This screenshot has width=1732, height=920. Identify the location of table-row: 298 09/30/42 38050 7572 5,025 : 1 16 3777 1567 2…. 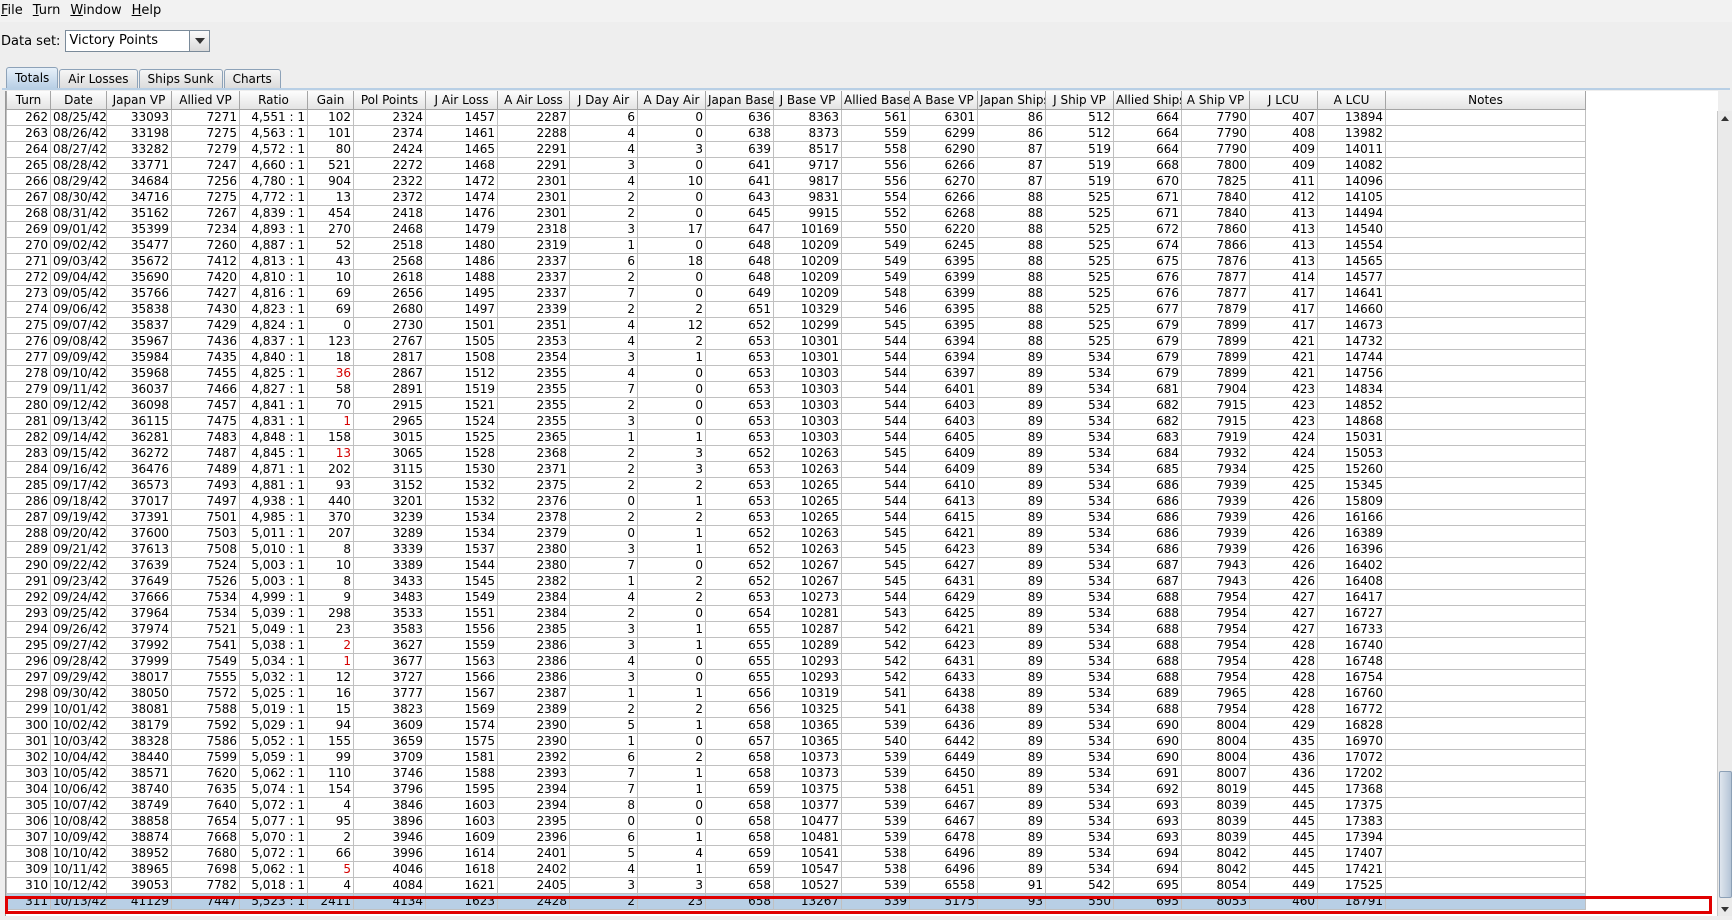
(796, 693).